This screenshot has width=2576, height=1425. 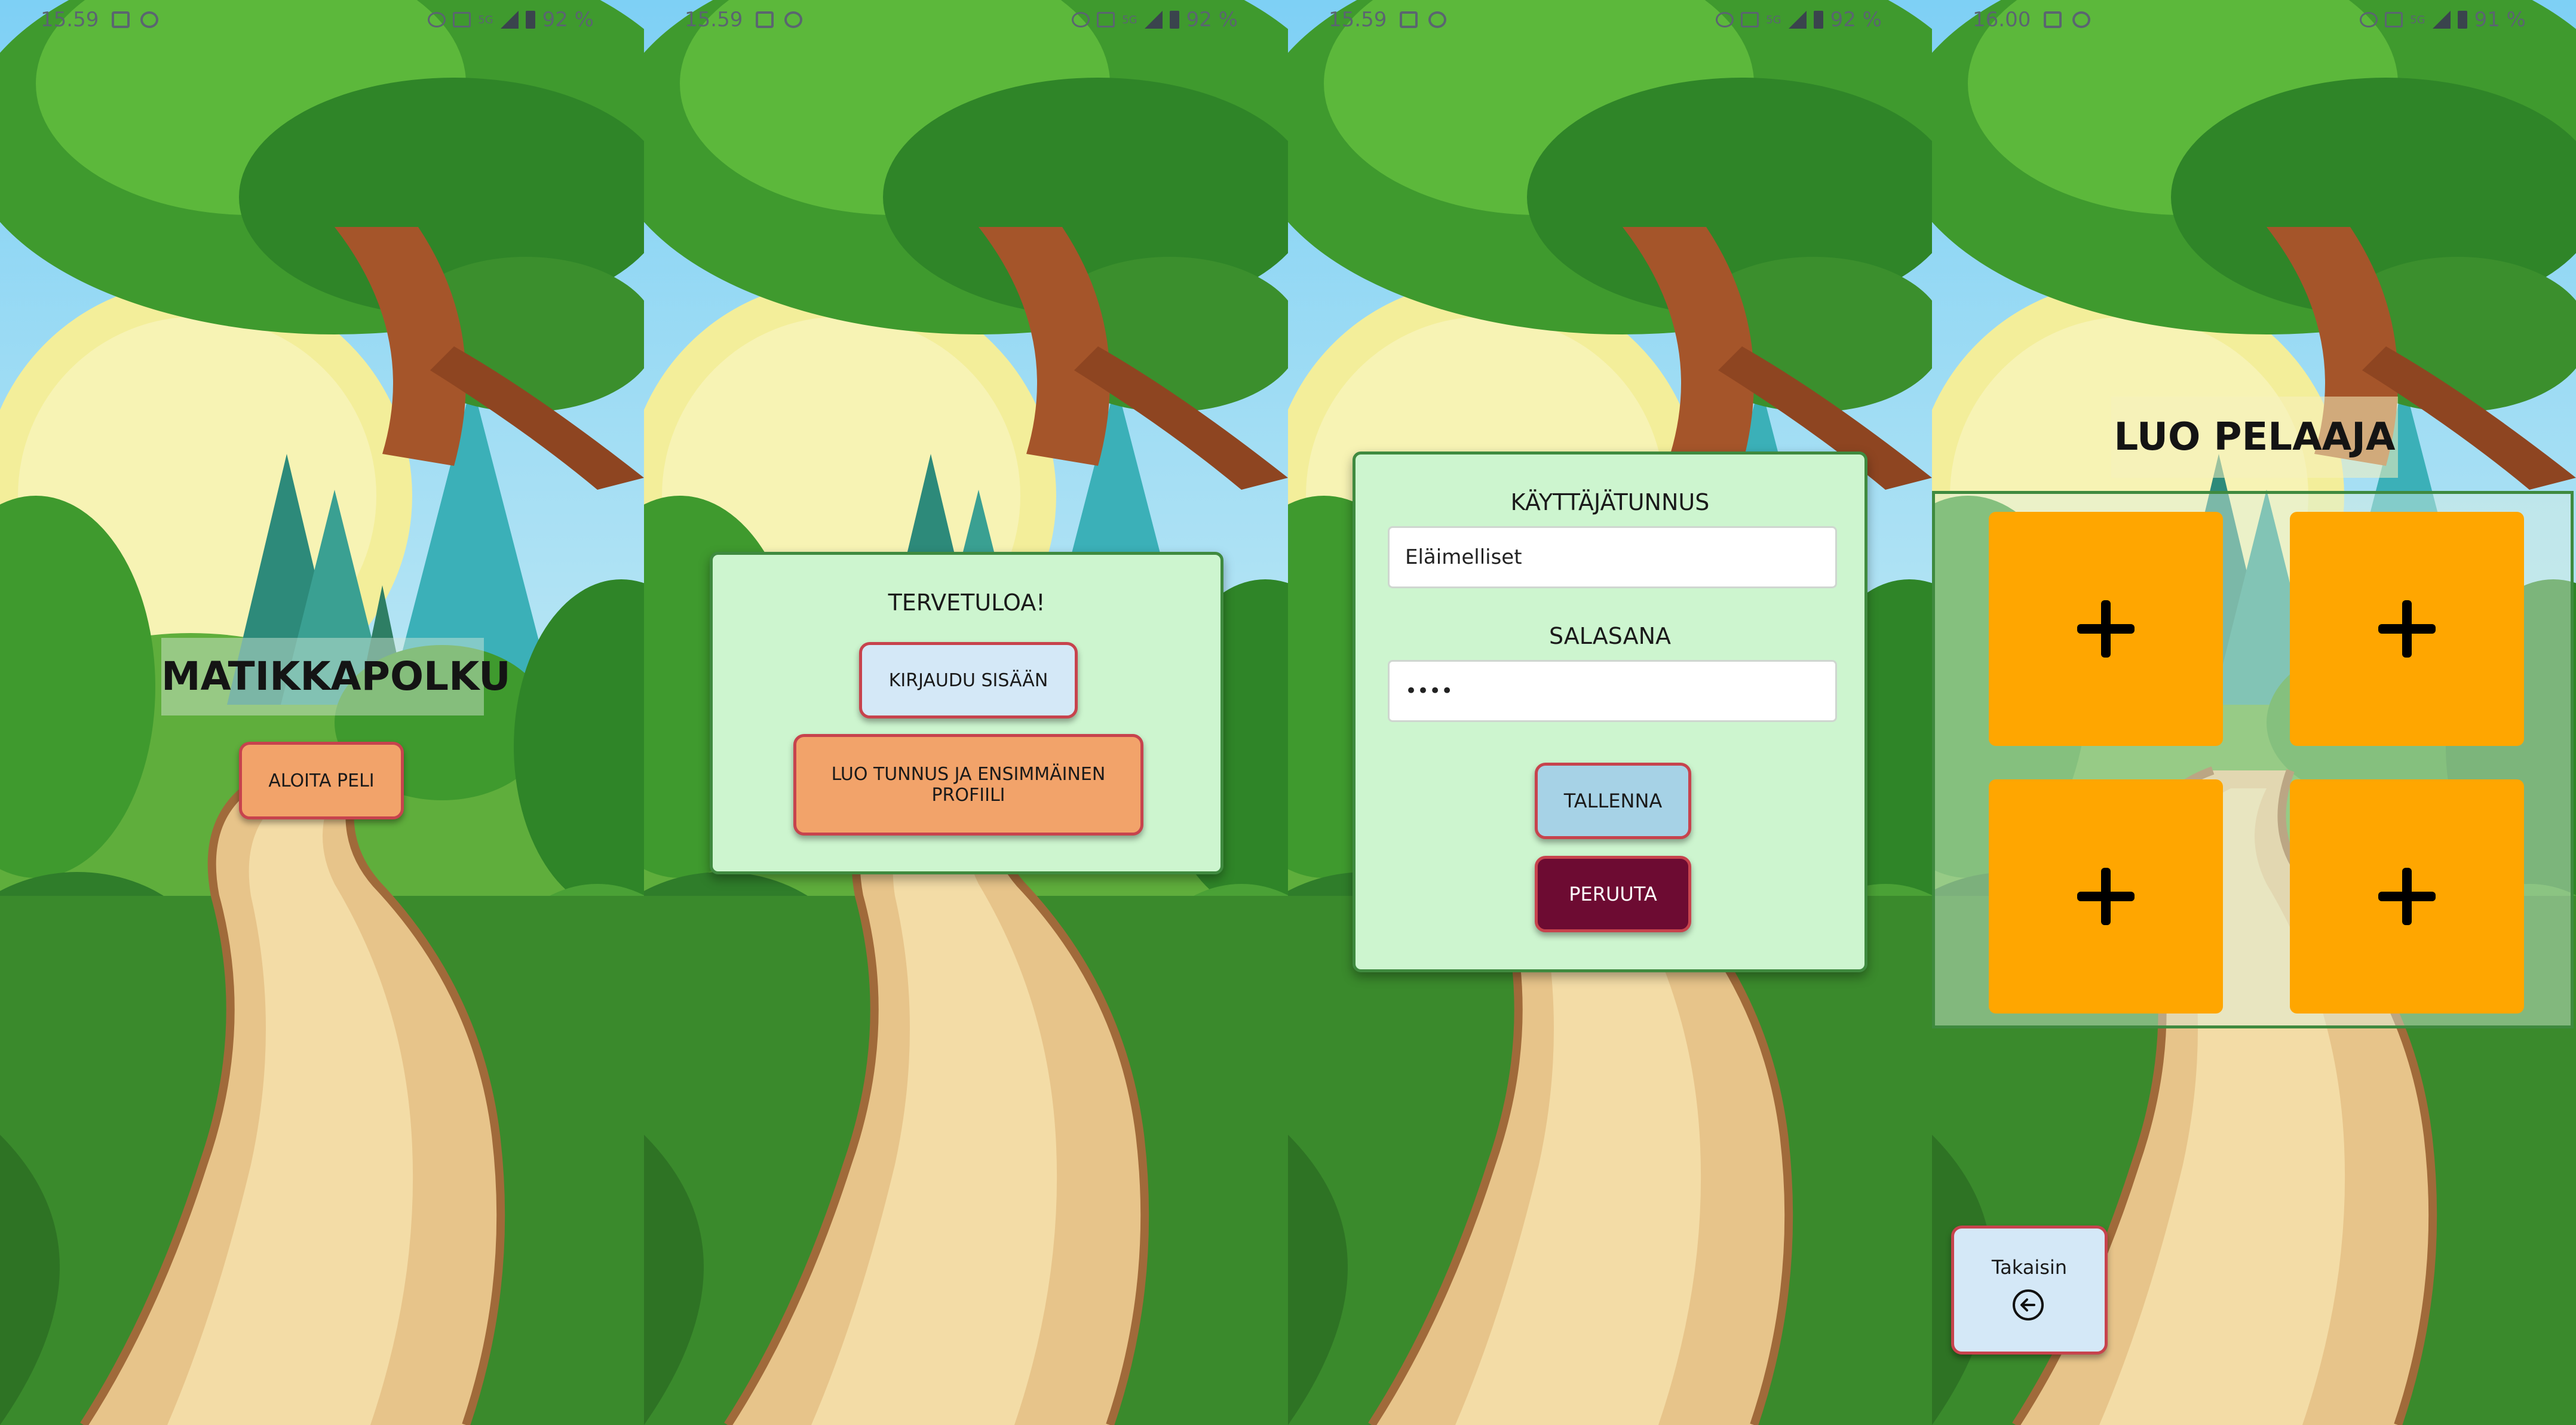 What do you see at coordinates (966, 602) in the screenshot?
I see `welcome-title: TERVETULOA!` at bounding box center [966, 602].